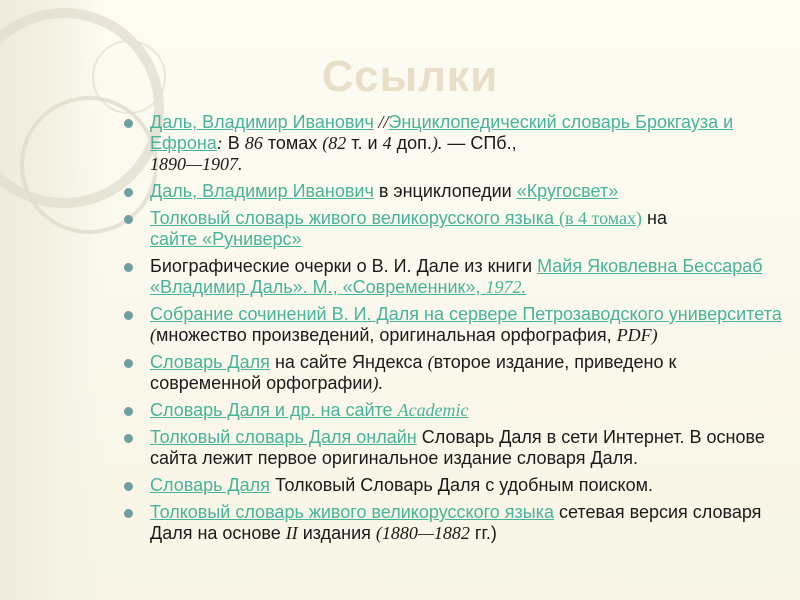 This screenshot has height=600, width=800. I want to click on text: т. и, so click(364, 143).